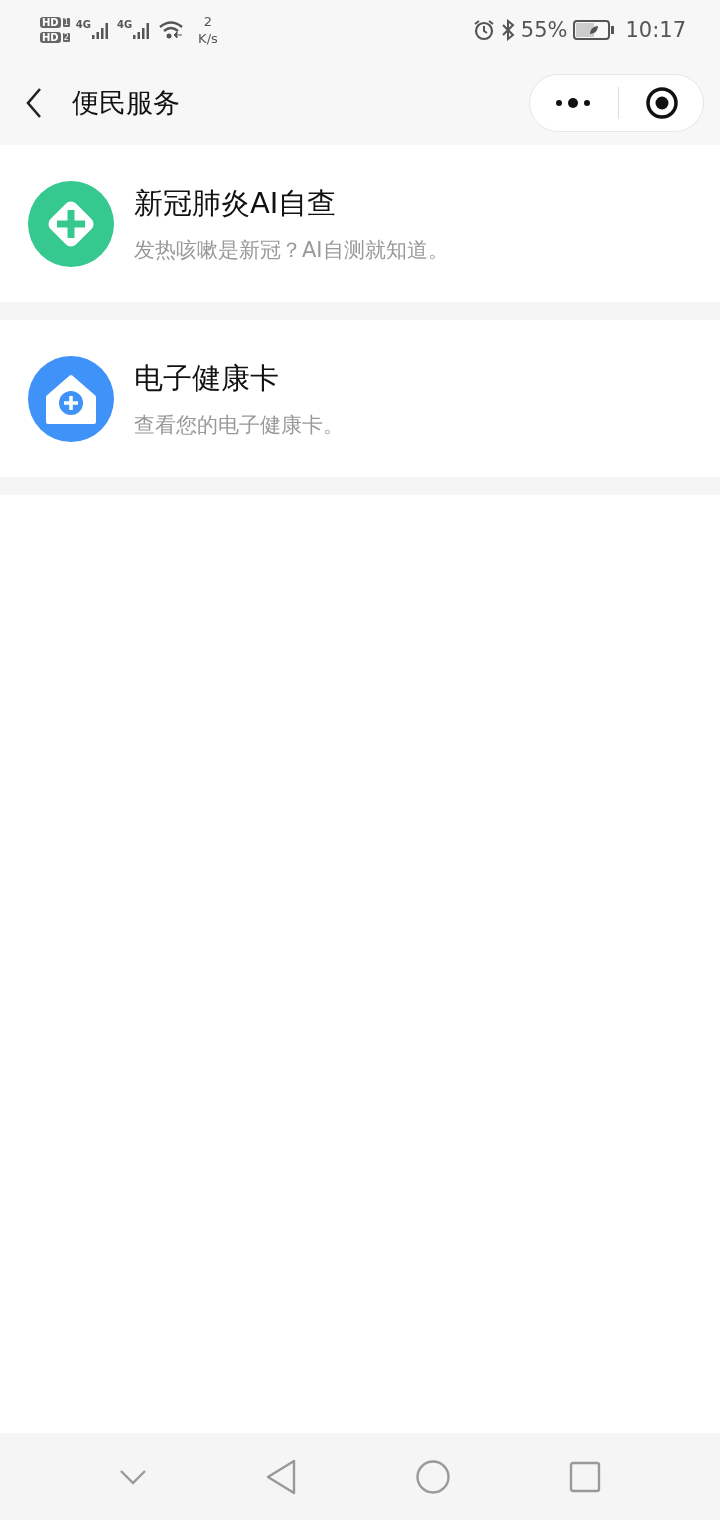 This screenshot has width=720, height=1520. I want to click on back-triangle-icon, so click(281, 1476).